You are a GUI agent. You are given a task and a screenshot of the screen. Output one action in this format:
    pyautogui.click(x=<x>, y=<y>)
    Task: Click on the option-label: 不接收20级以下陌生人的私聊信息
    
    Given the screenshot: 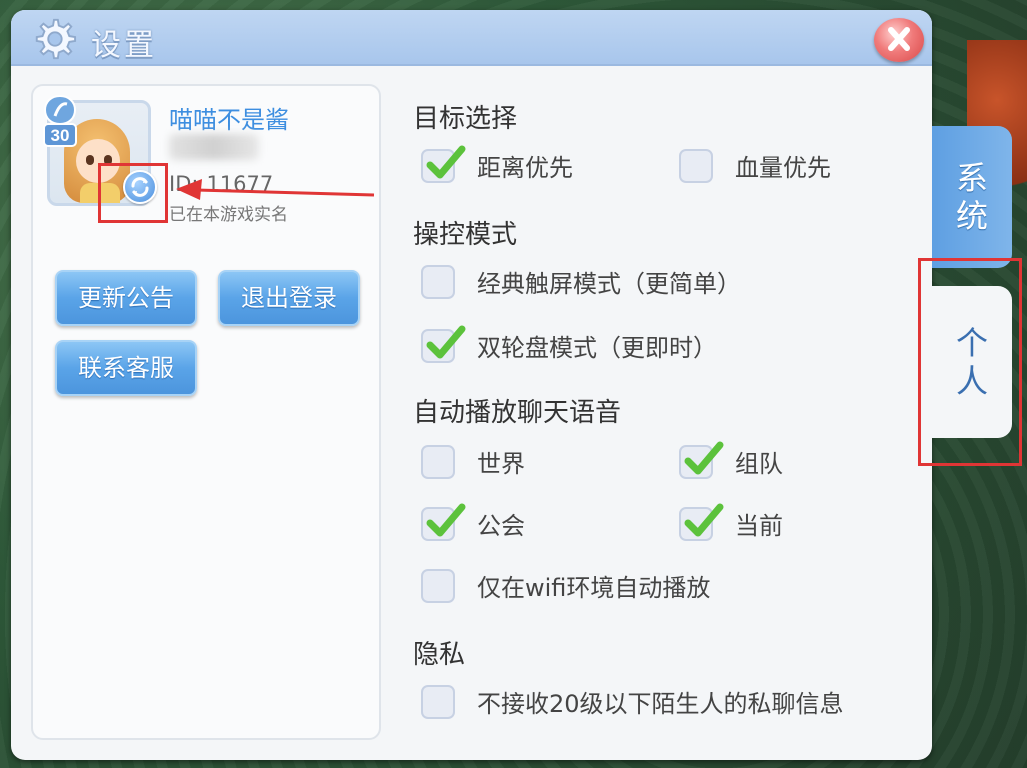 What is the action you would take?
    pyautogui.click(x=660, y=704)
    